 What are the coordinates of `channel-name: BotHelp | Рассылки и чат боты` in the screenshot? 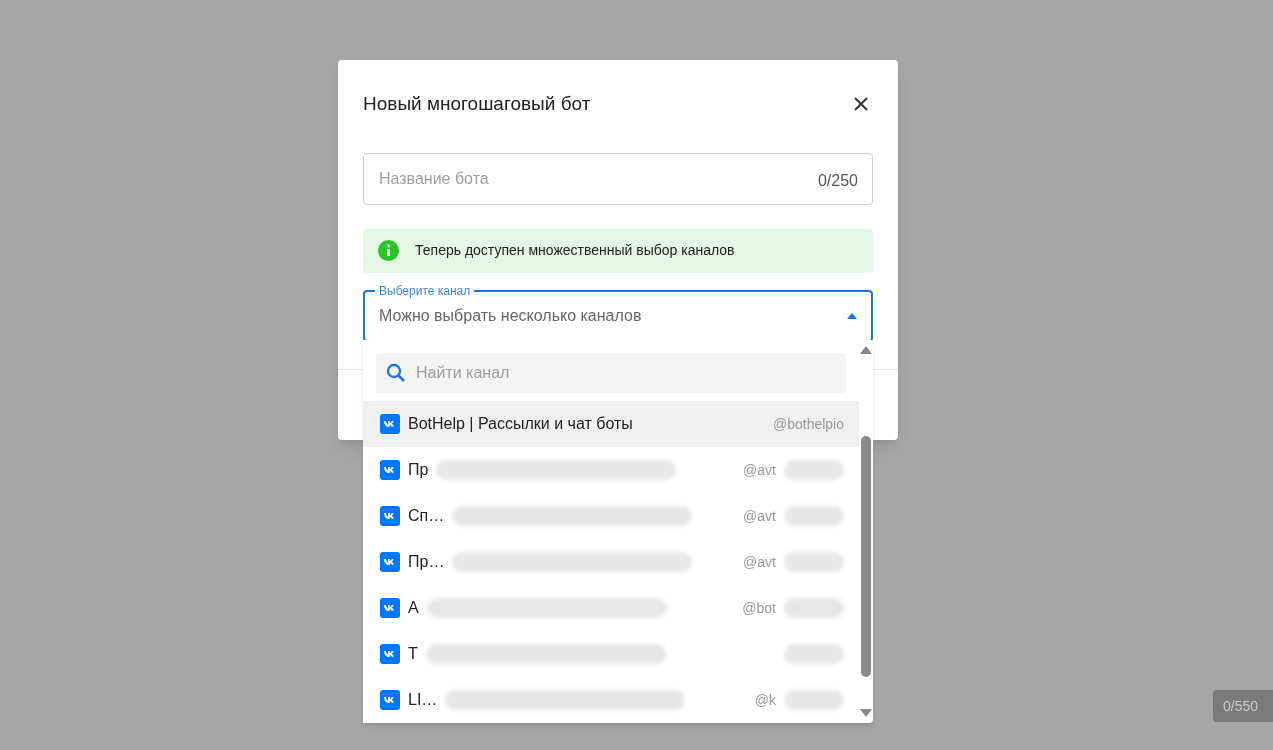 It's located at (520, 424).